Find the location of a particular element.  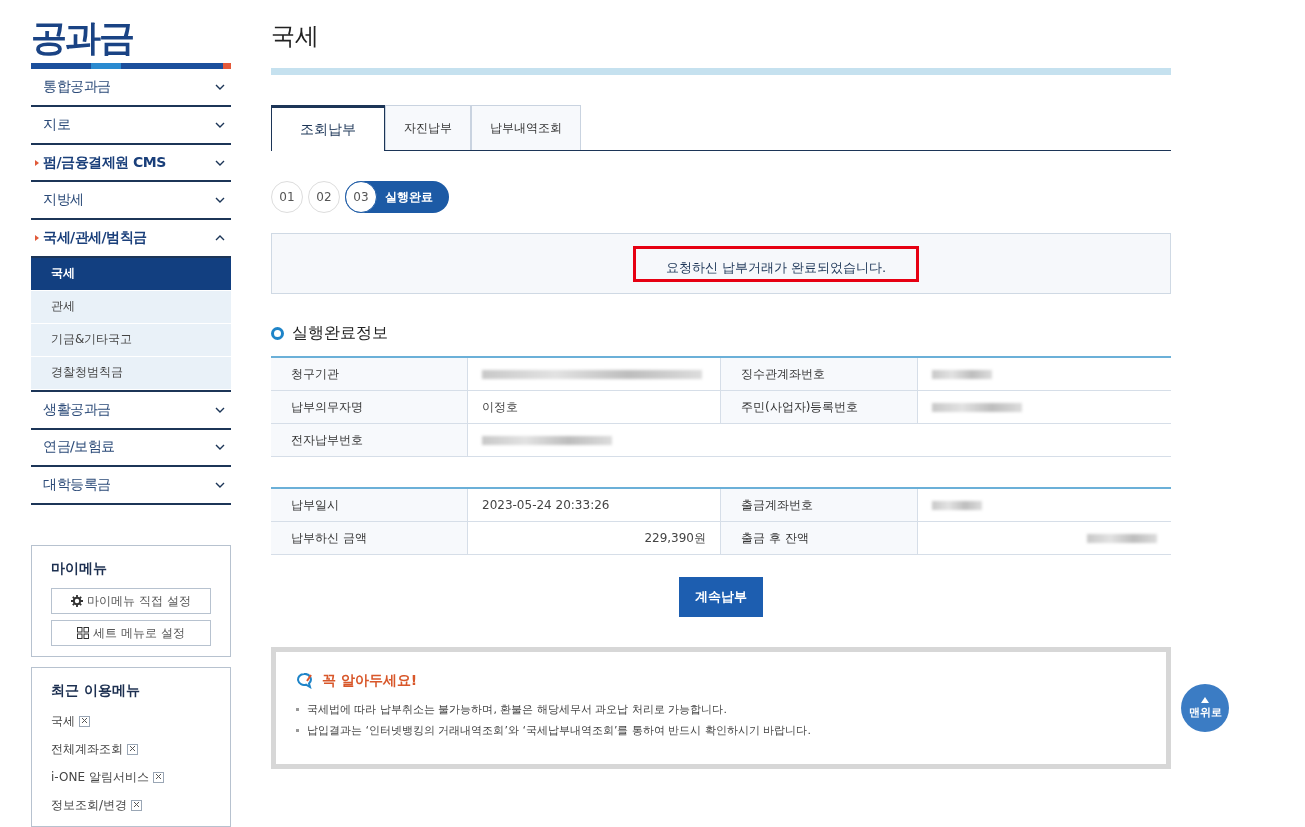

panel-title: 최근 이용메뉴 is located at coordinates (96, 691).